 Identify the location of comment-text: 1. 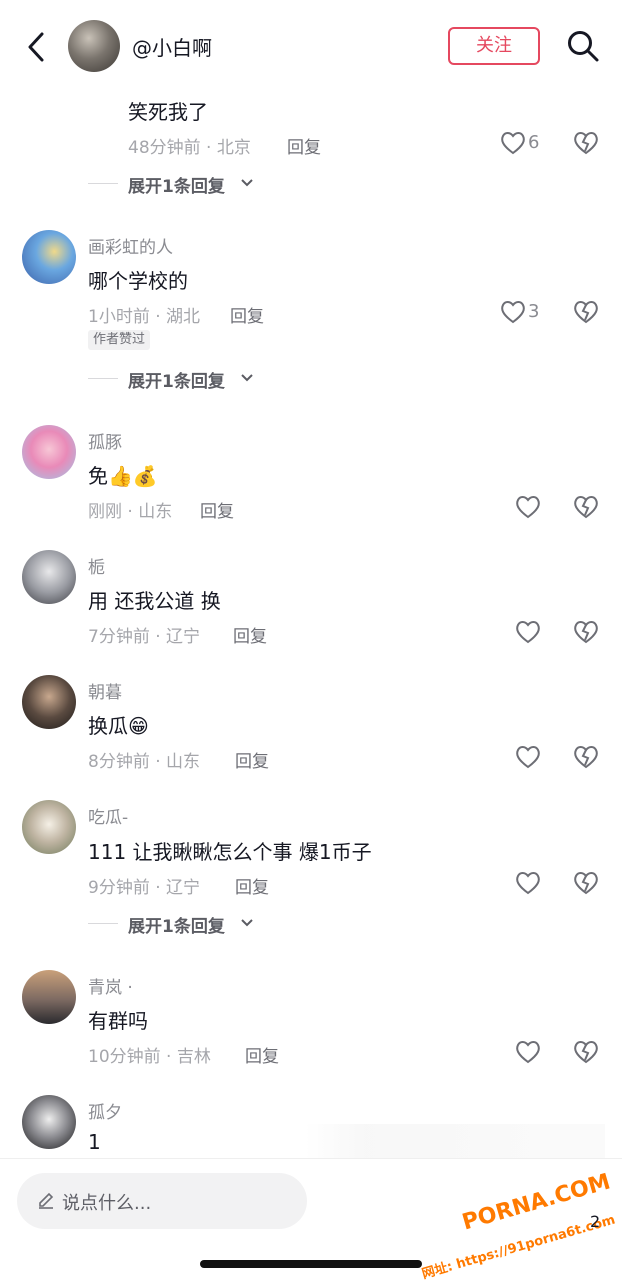
(94, 1142).